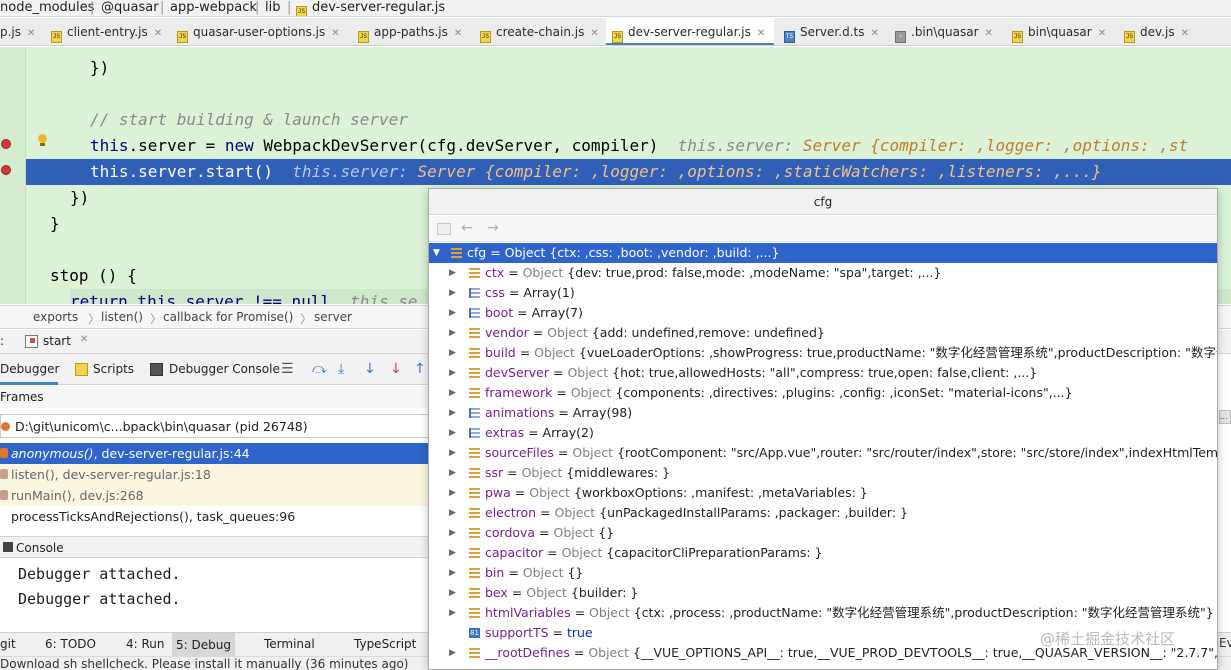 Image resolution: width=1231 pixels, height=670 pixels. I want to click on tree-row-boot: ▶ boot = Array(7), so click(823, 313).